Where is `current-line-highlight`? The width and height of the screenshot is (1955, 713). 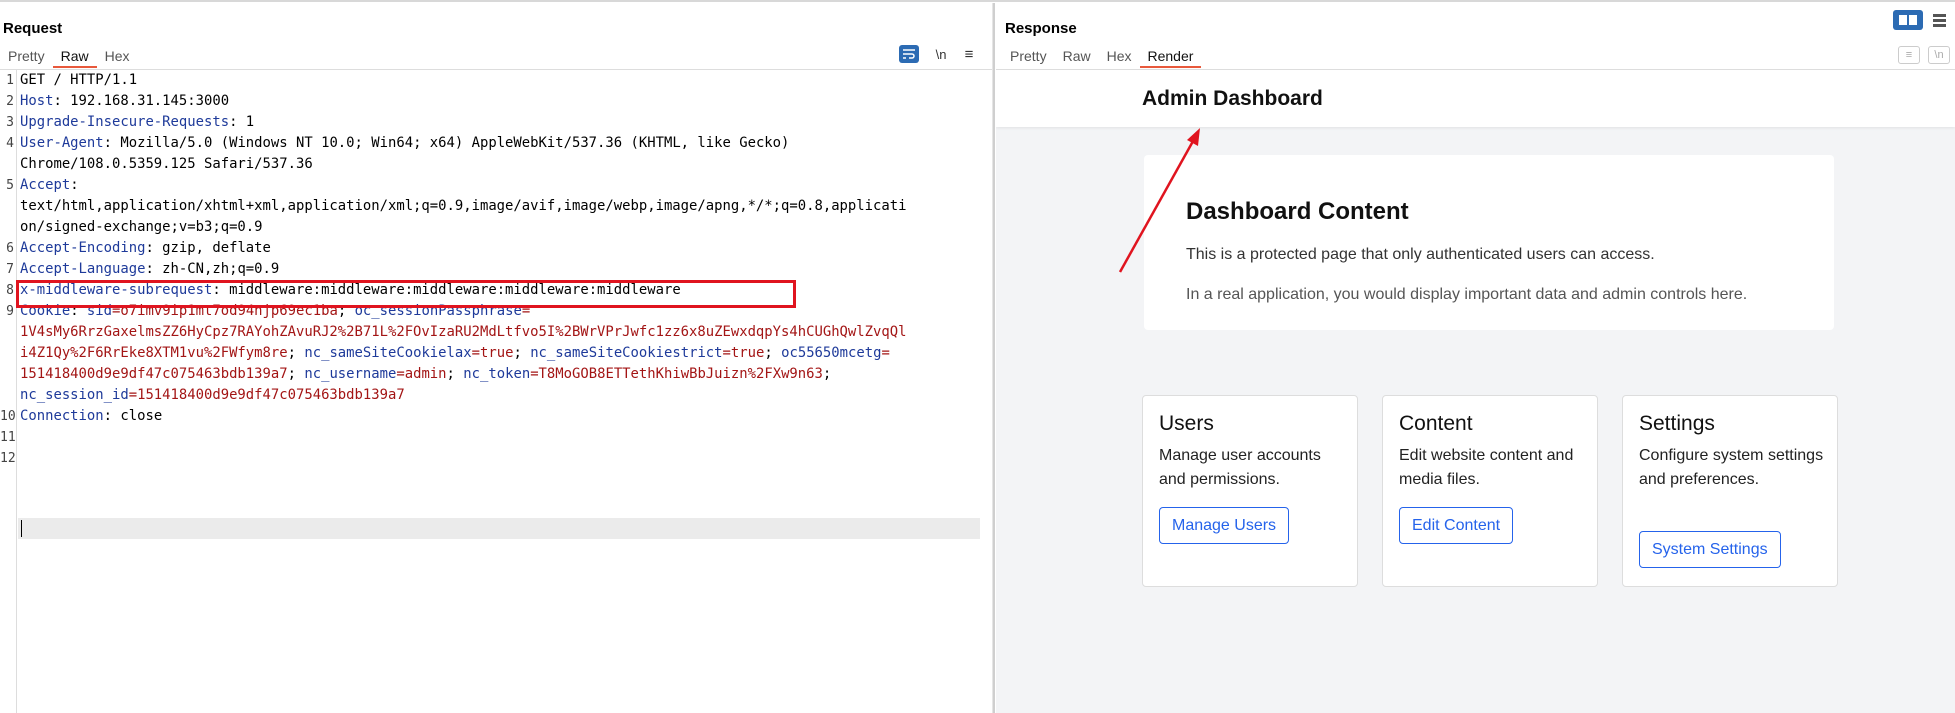
current-line-highlight is located at coordinates (499, 528).